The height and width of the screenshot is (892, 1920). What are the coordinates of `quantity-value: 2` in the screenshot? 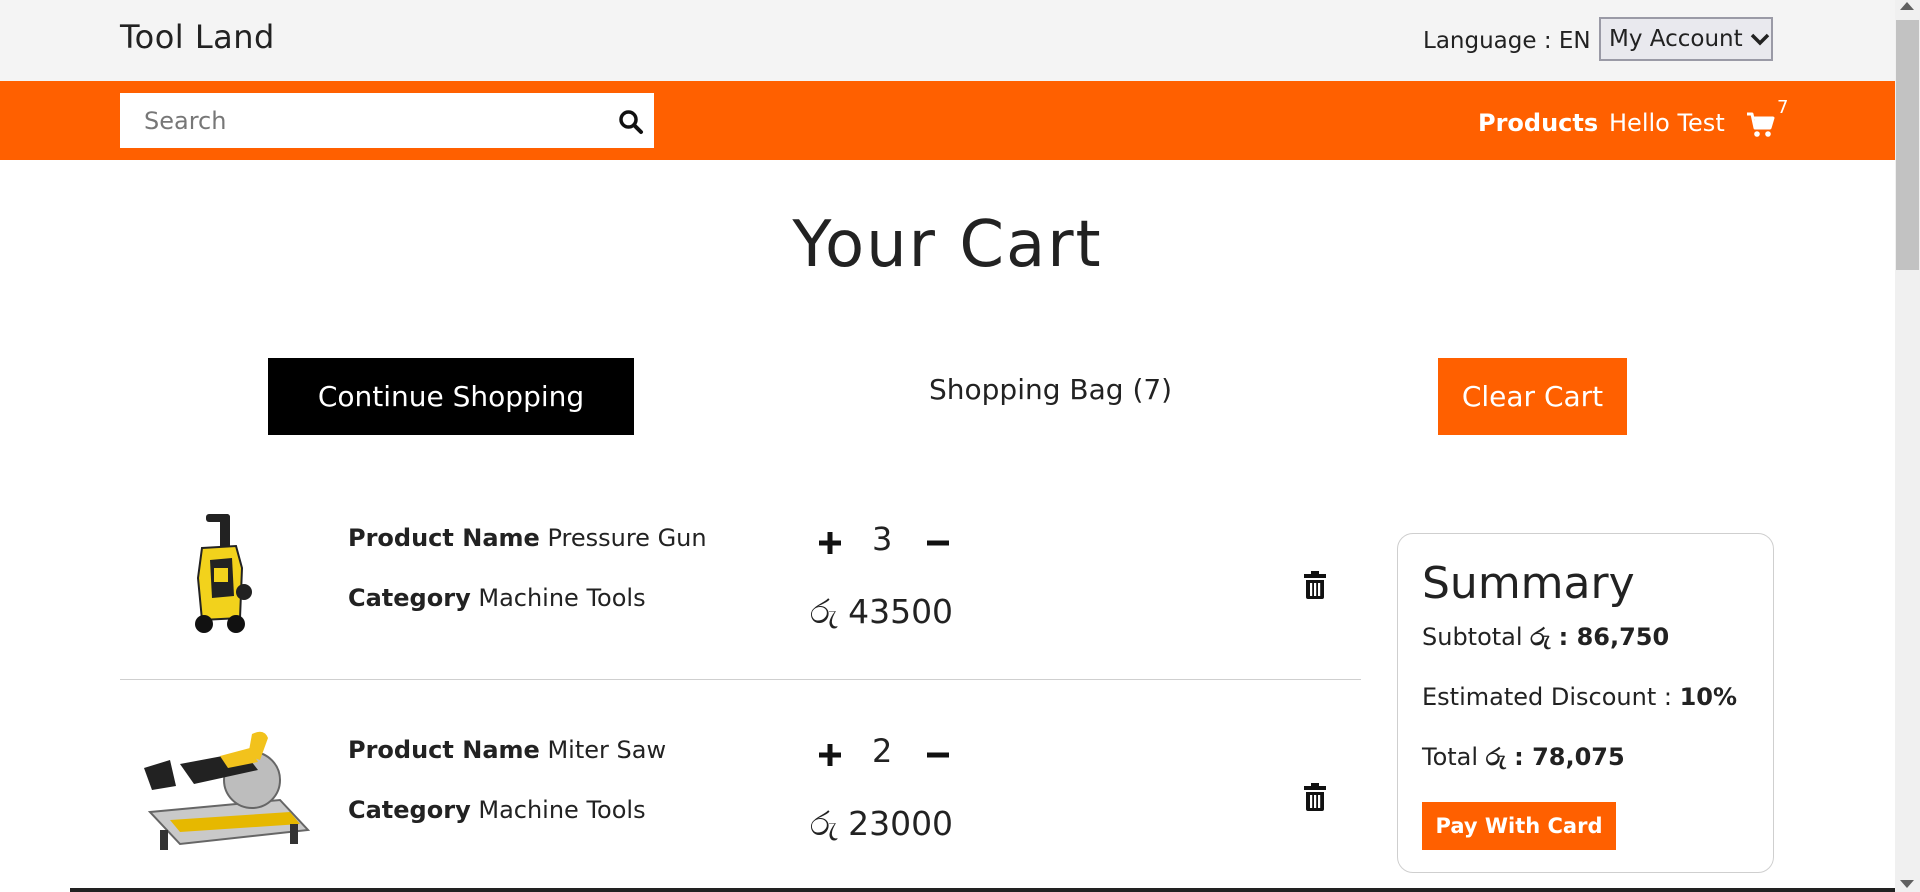 It's located at (882, 751).